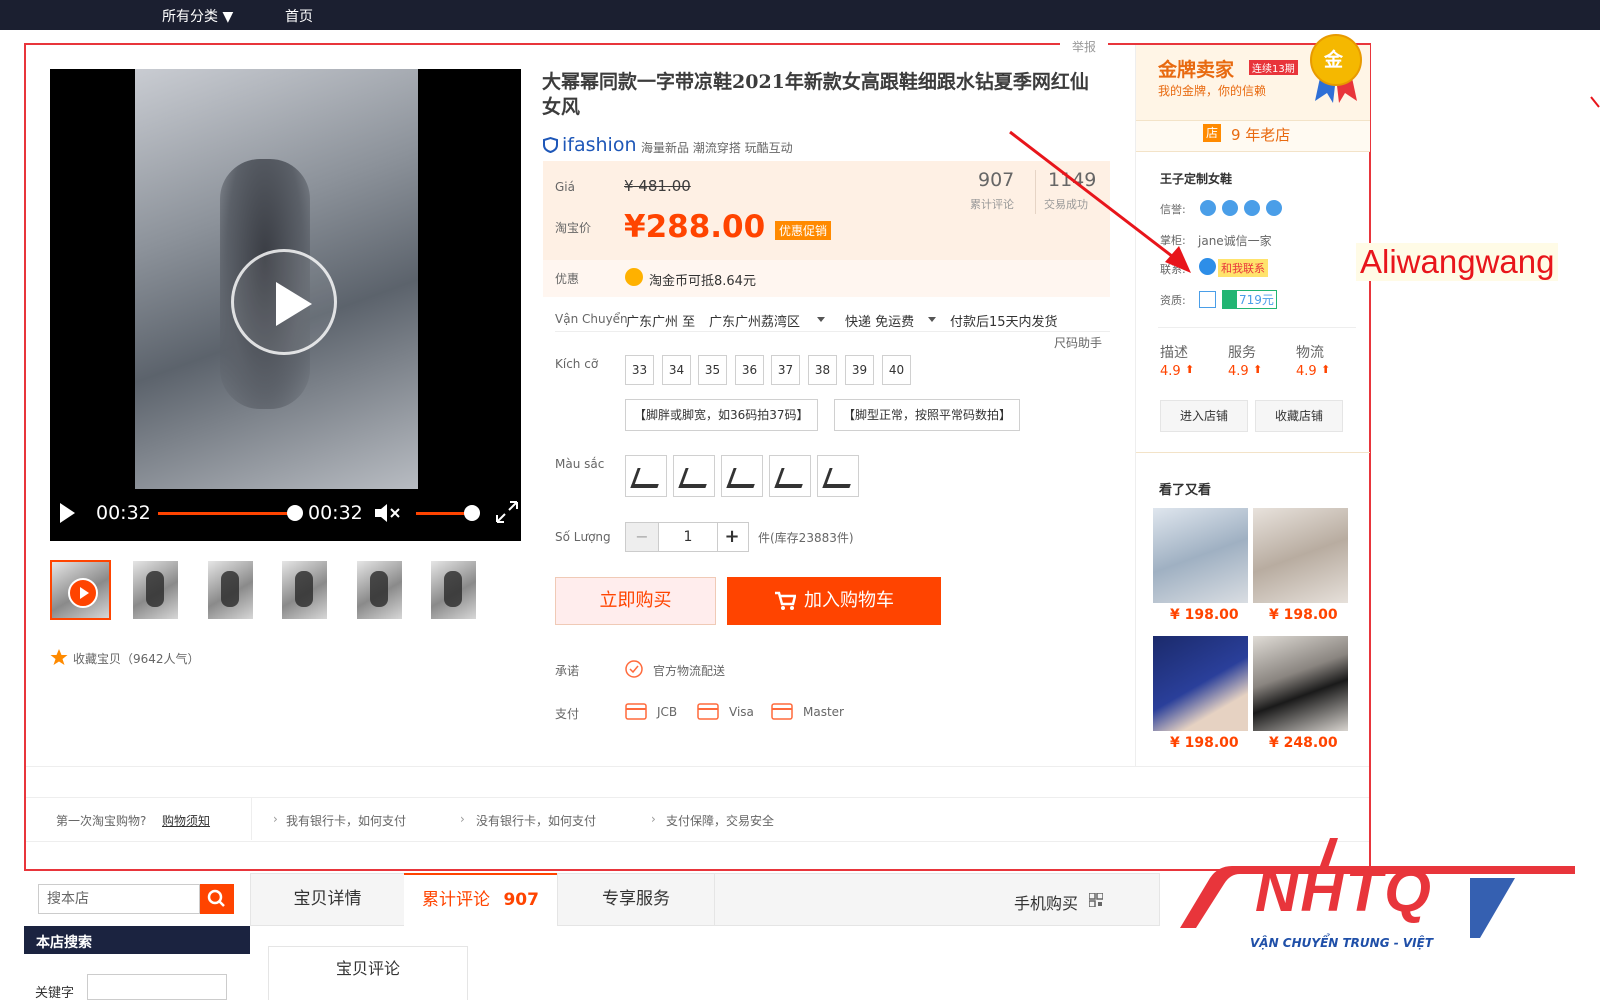 The width and height of the screenshot is (1600, 1001). What do you see at coordinates (749, 370) in the screenshot?
I see `size-option: 36` at bounding box center [749, 370].